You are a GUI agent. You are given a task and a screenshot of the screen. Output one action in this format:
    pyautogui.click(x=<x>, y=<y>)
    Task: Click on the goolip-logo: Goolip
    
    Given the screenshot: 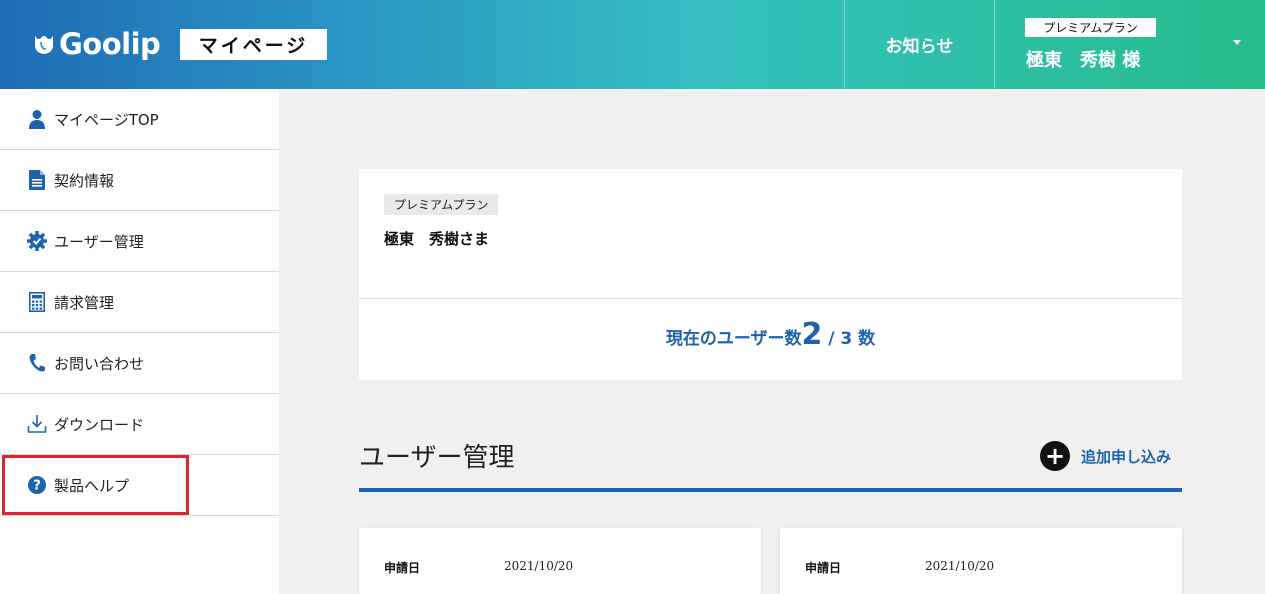 What is the action you would take?
    pyautogui.click(x=96, y=44)
    